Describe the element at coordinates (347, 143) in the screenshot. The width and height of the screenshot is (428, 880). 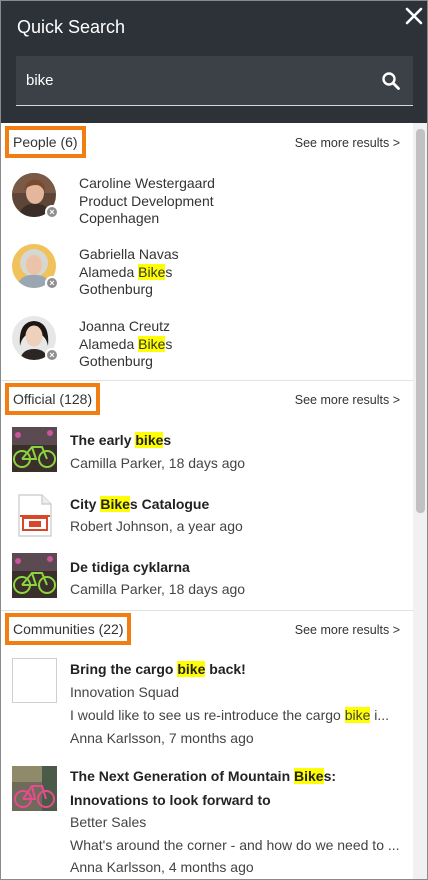
I see `people-see-more-link: See more results >` at that location.